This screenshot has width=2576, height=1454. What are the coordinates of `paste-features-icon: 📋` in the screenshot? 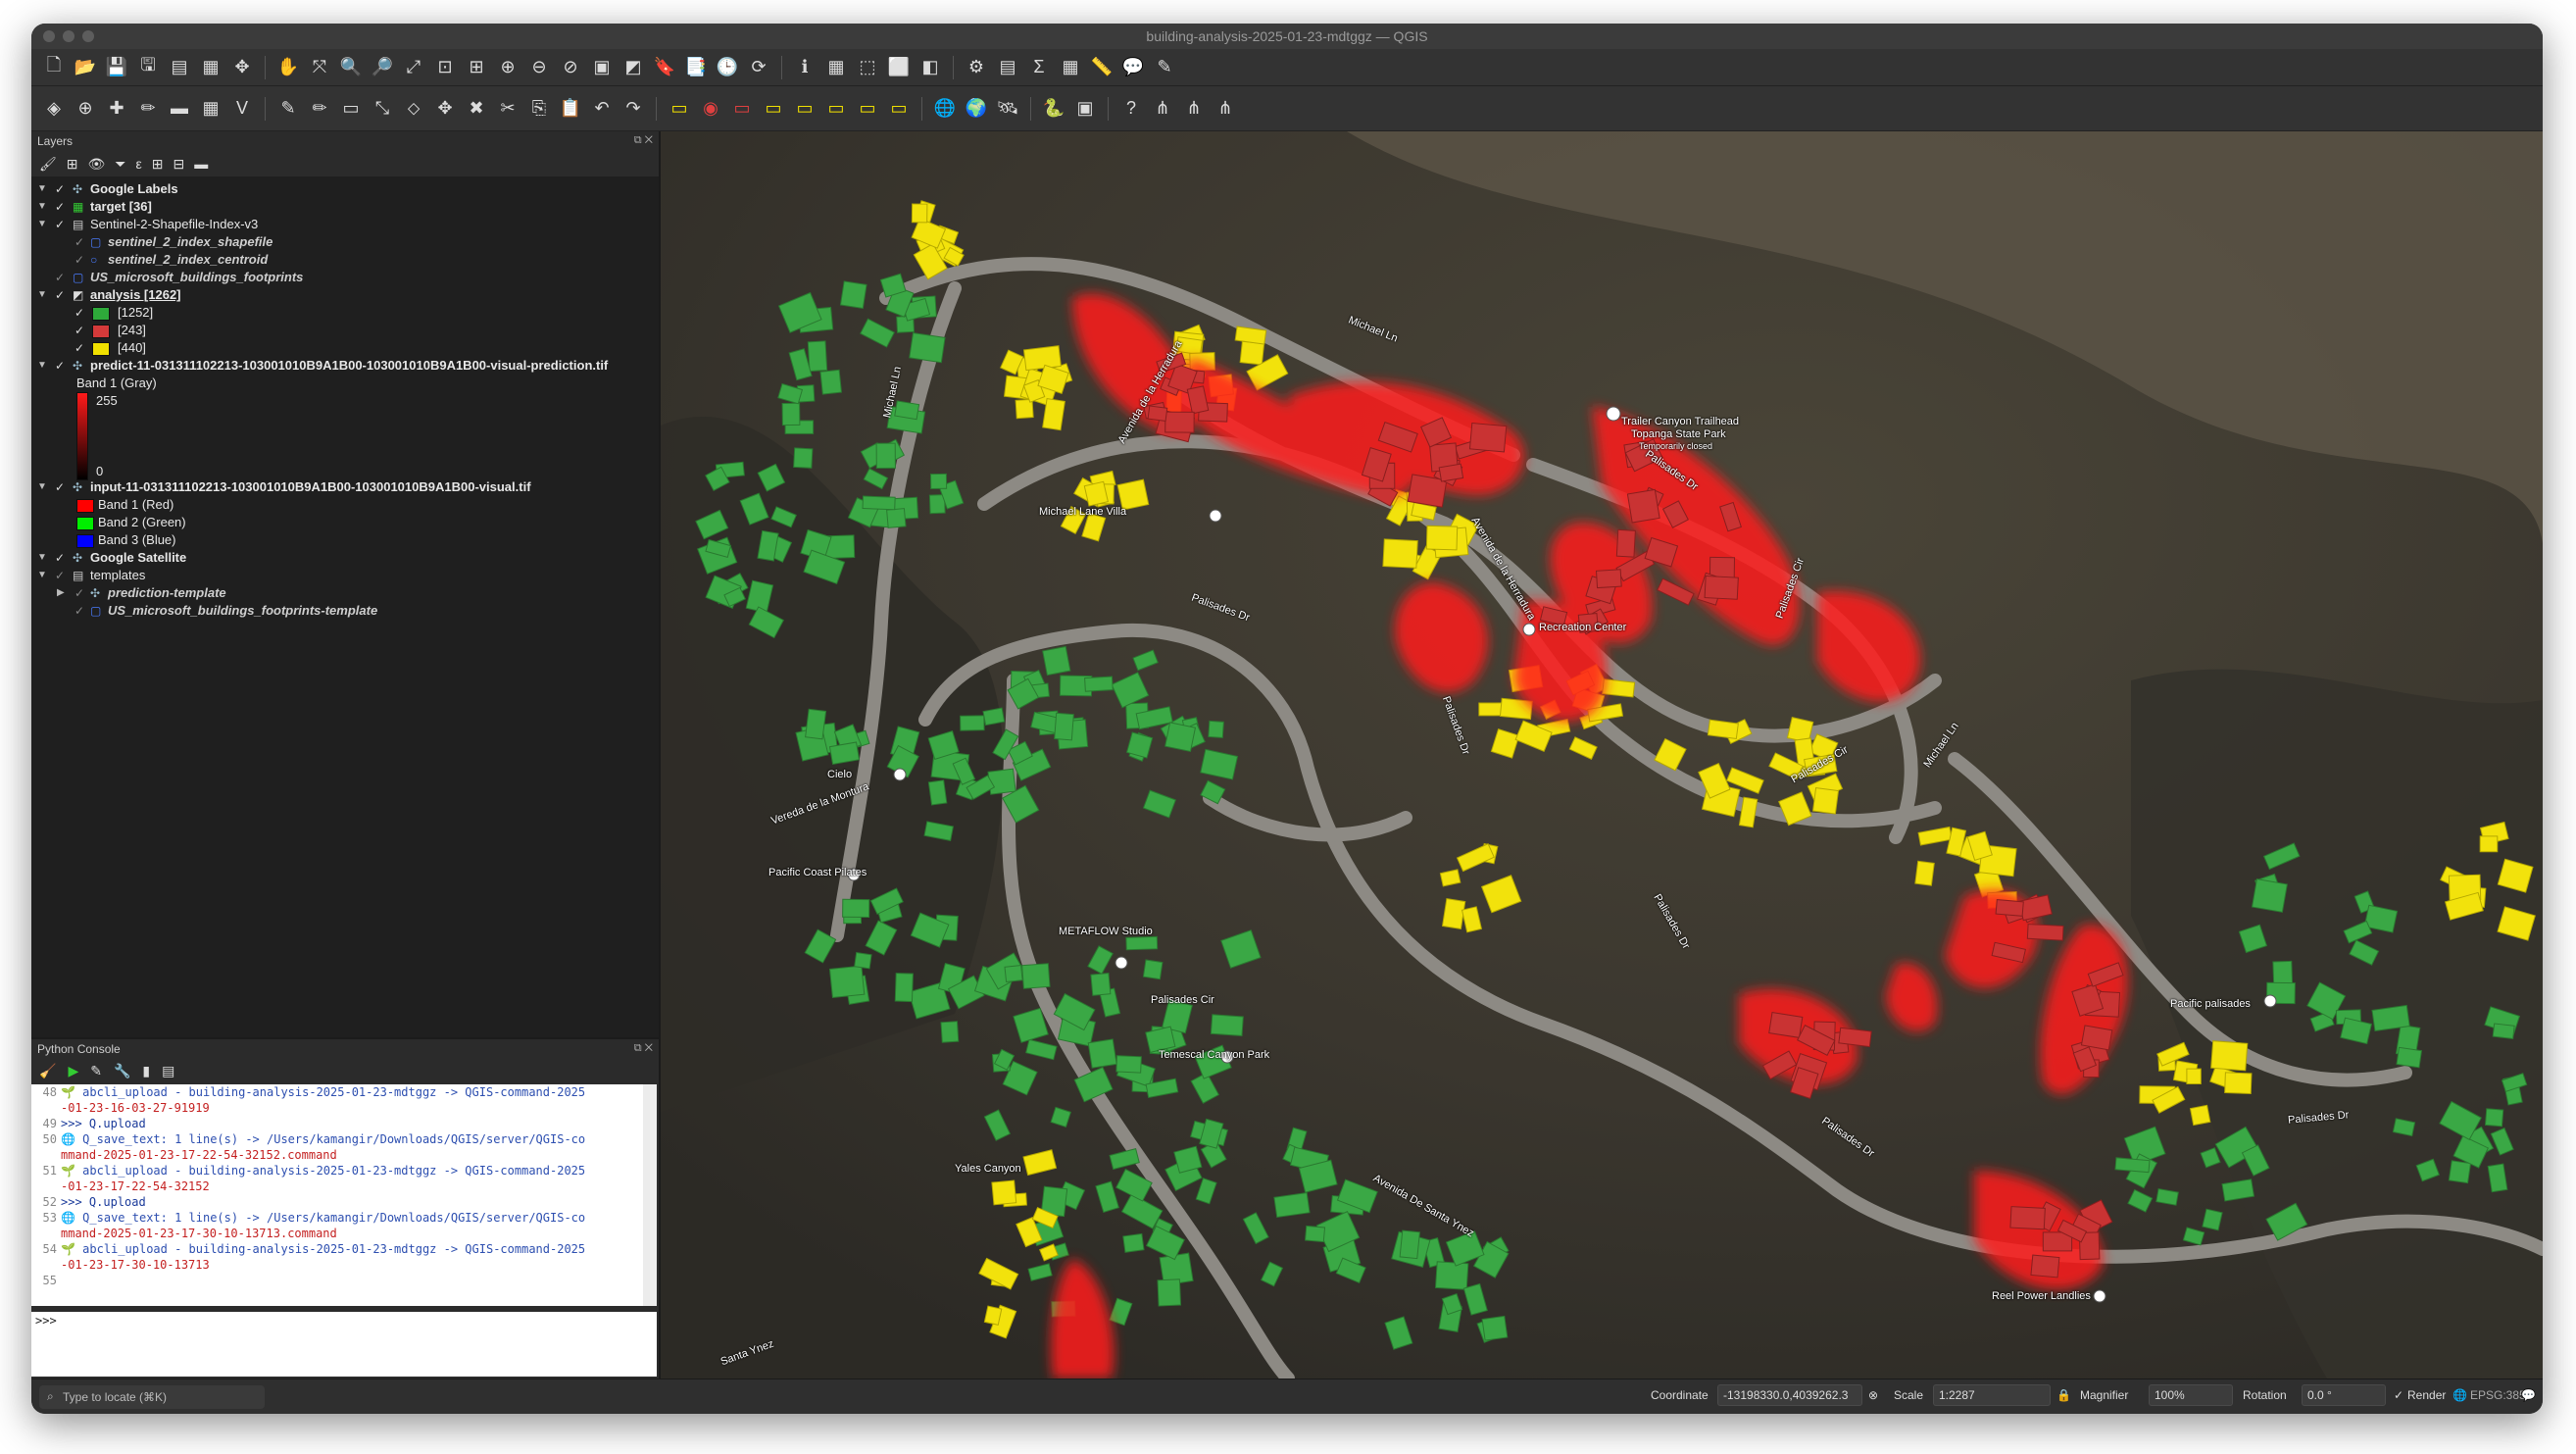 It's located at (570, 109).